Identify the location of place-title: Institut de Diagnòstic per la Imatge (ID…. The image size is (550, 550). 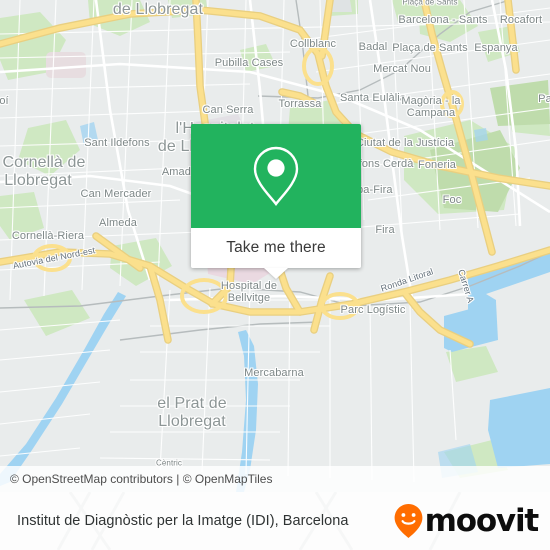
(183, 521).